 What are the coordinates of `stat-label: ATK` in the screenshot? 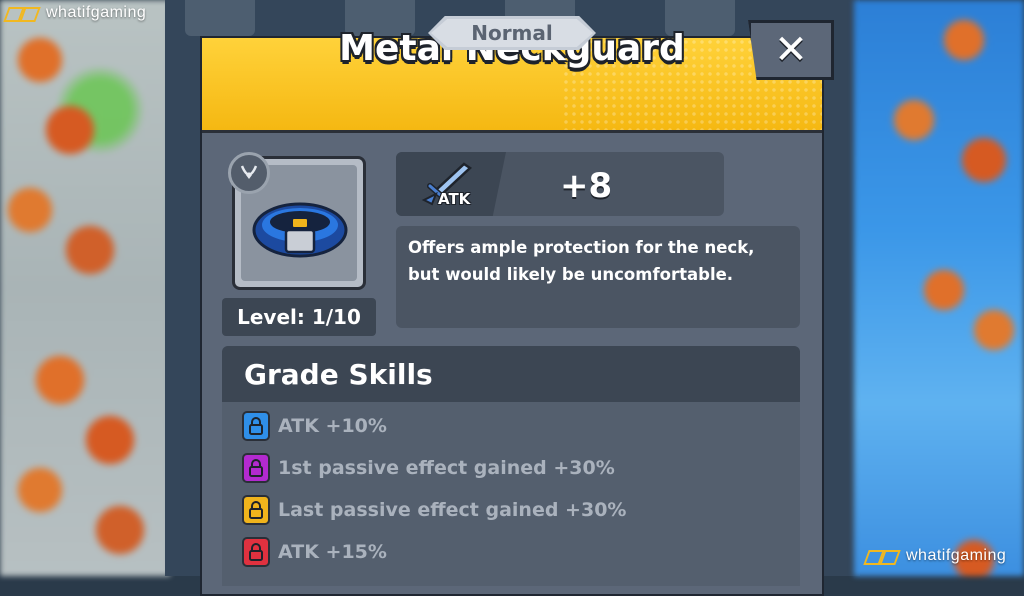 It's located at (454, 199).